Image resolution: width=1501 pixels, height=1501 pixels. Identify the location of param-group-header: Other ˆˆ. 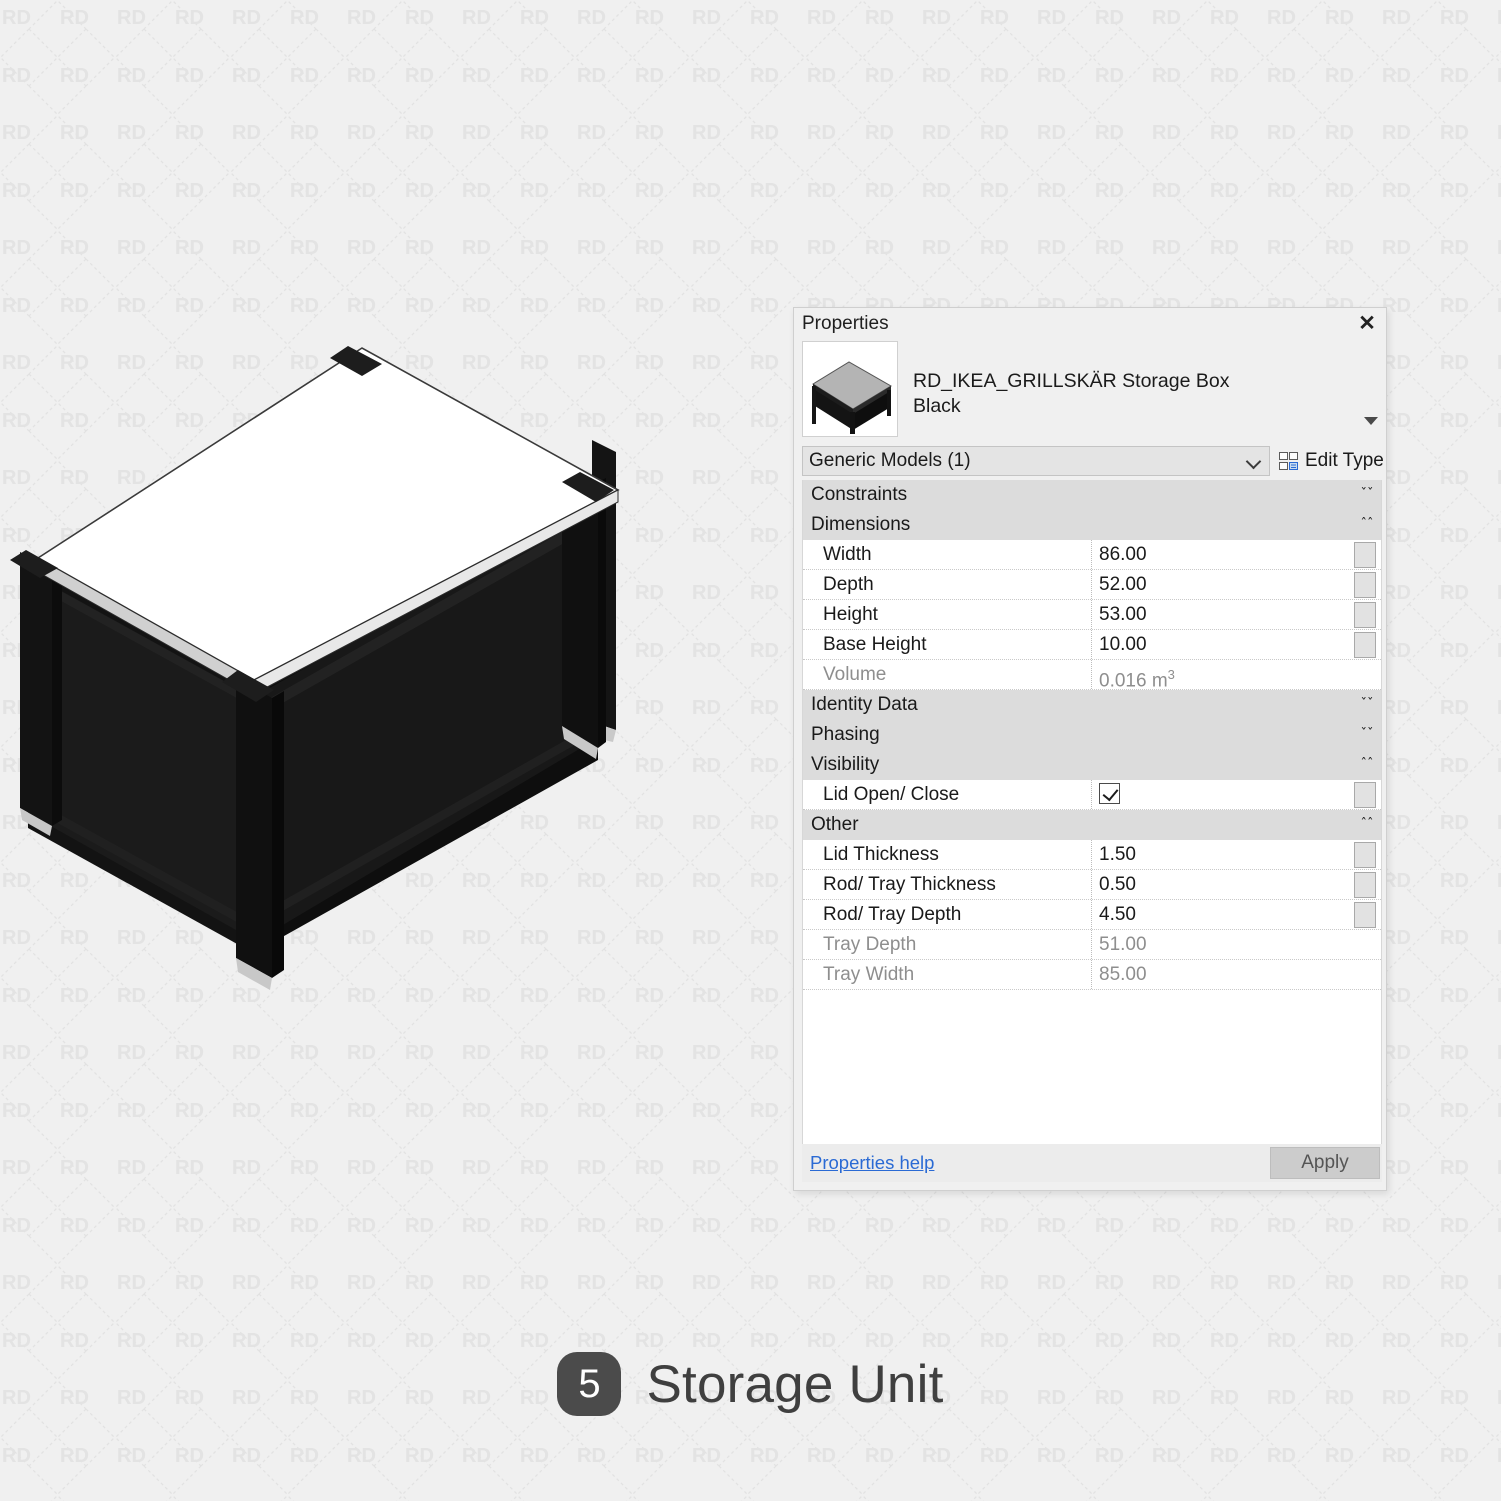
(1092, 825).